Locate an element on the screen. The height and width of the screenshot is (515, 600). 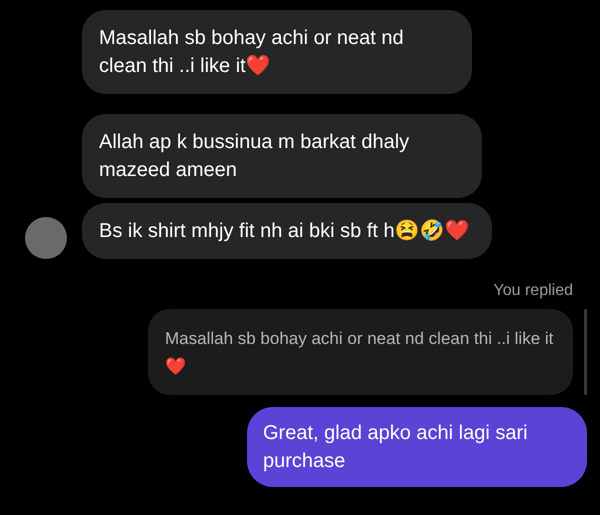
quoted-message: Masallah sb bohay achi or neat nd clean thi ..i like it❤ is located at coordinates (360, 352).